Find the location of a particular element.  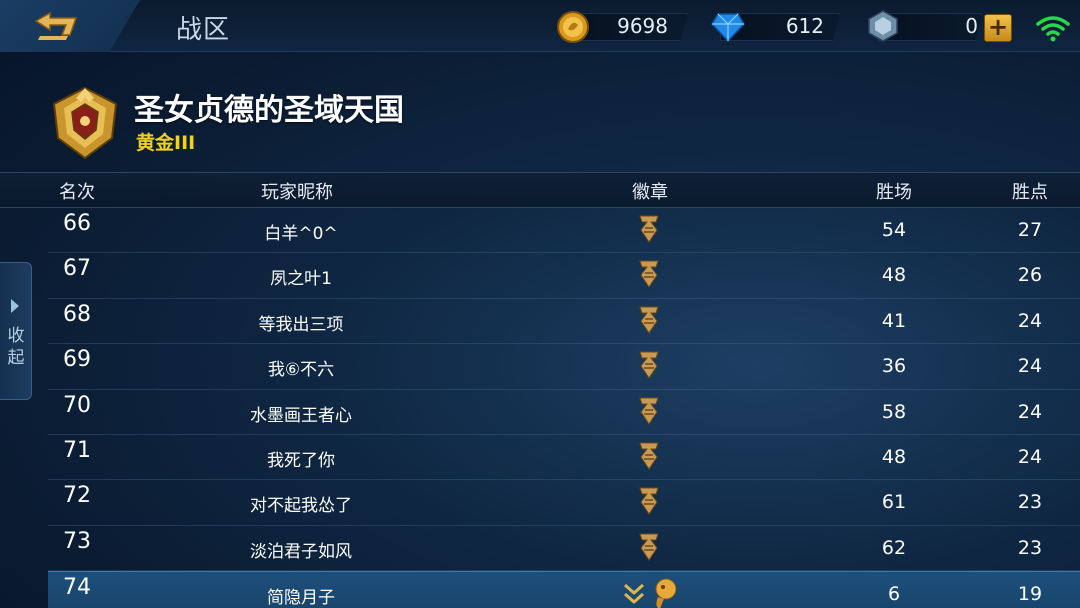

name-cell: 简隐月子 is located at coordinates (301, 598).